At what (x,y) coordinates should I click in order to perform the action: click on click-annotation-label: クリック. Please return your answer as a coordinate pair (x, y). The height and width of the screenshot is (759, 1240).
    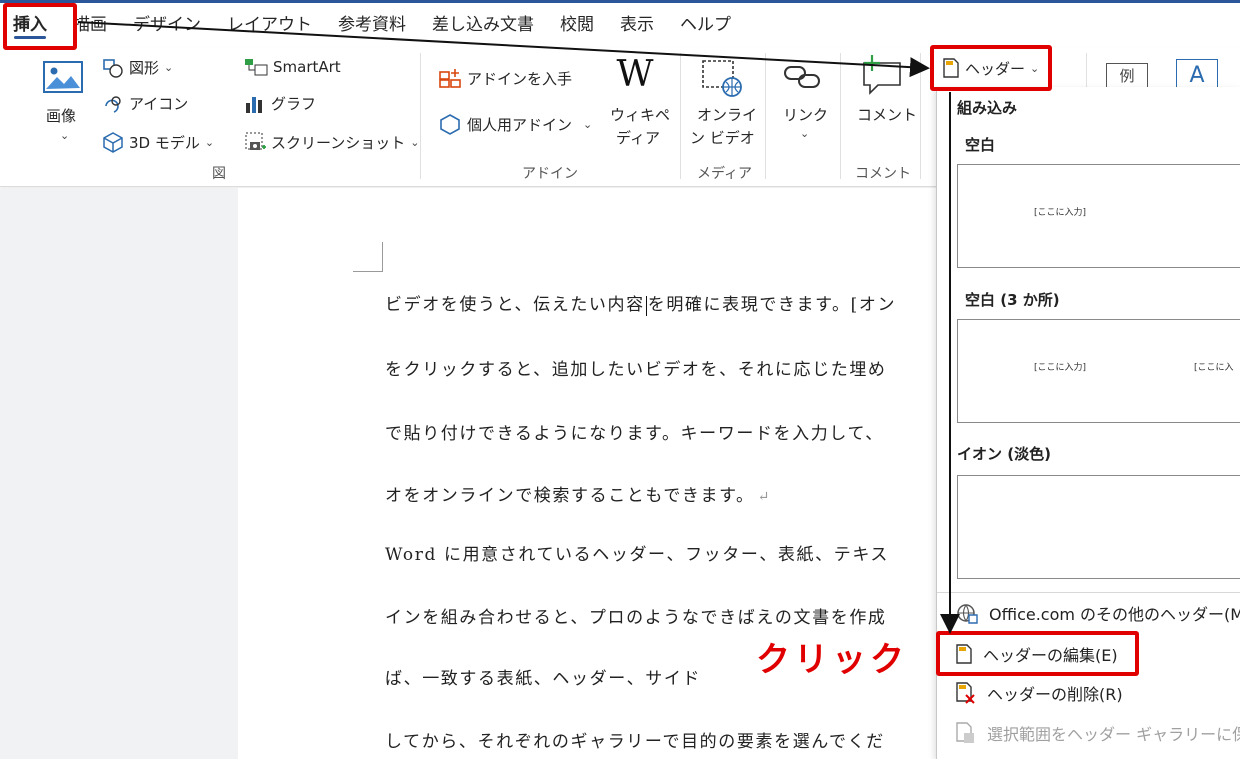
    Looking at the image, I should click on (832, 660).